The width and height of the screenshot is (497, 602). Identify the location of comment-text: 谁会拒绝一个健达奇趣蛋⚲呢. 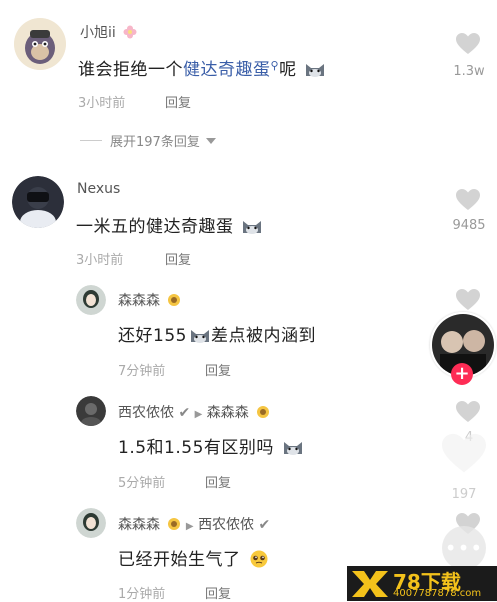
(202, 67).